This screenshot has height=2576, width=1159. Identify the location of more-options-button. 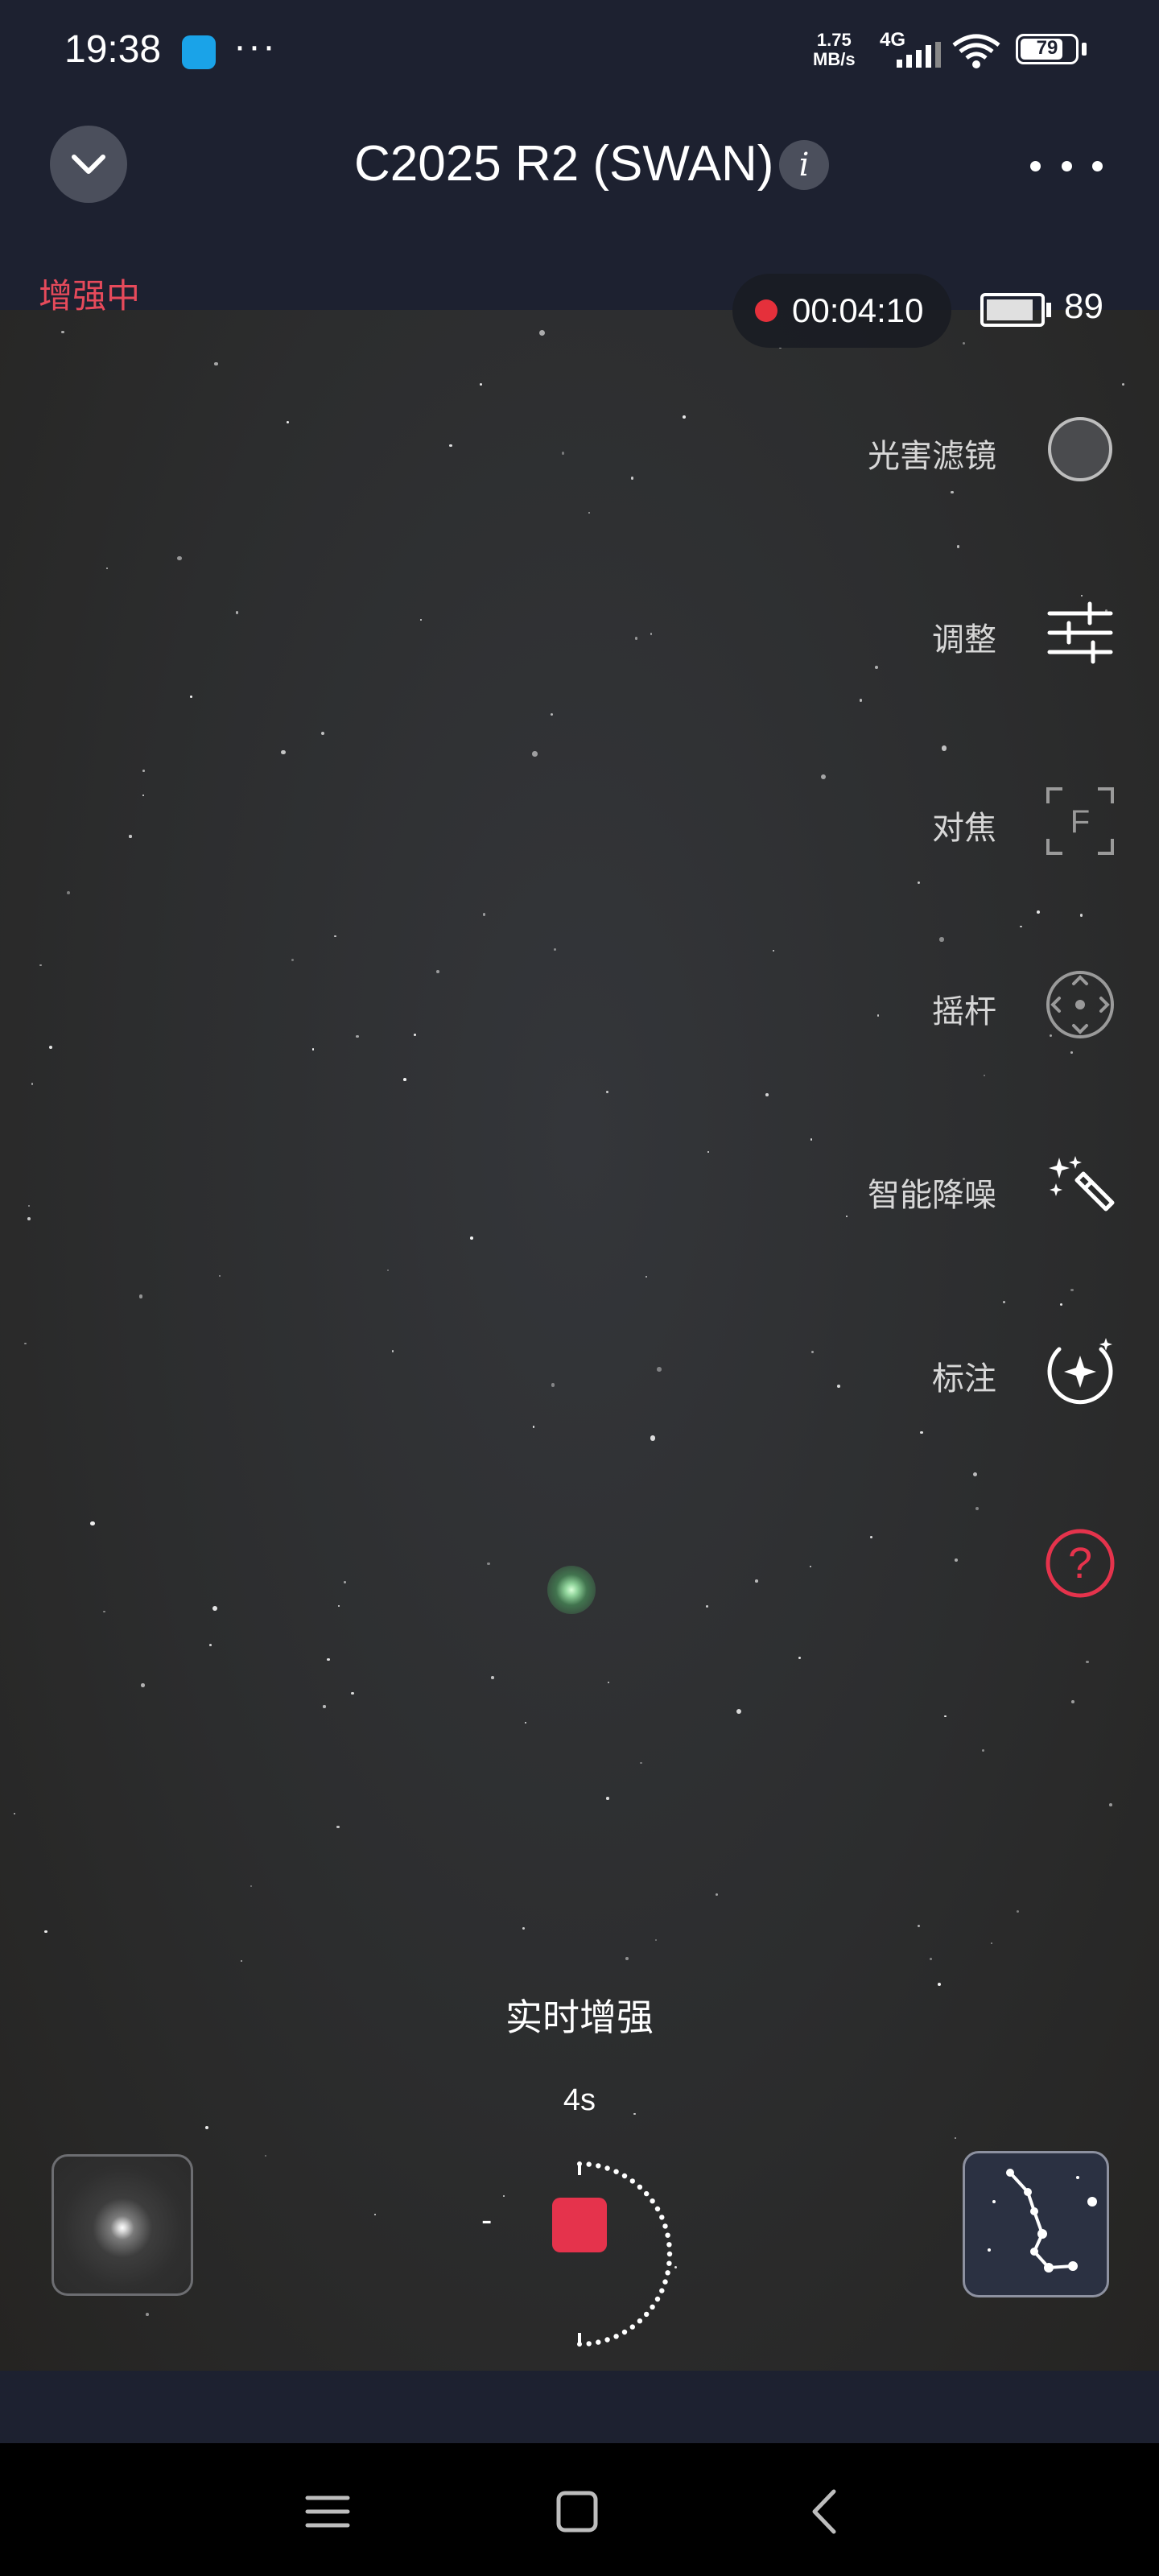
(1066, 166).